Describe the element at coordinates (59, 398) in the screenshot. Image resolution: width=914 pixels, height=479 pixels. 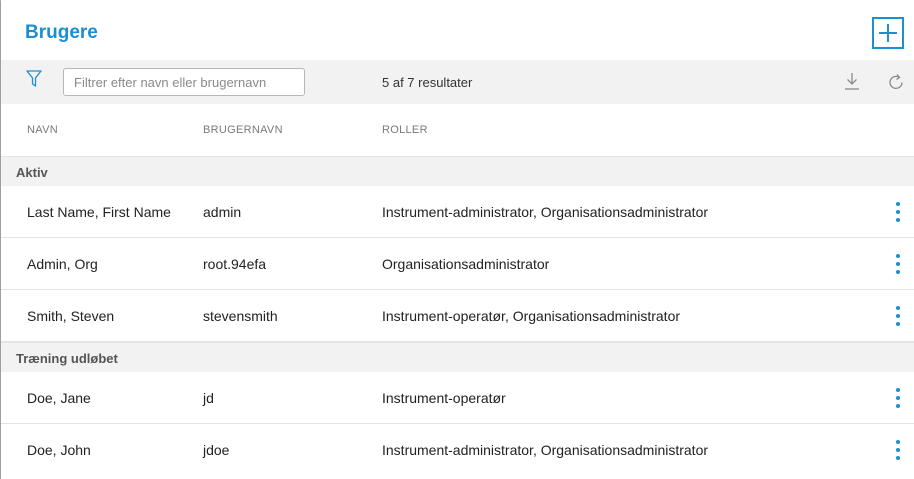
I see `cell-name: Doe, Jane` at that location.